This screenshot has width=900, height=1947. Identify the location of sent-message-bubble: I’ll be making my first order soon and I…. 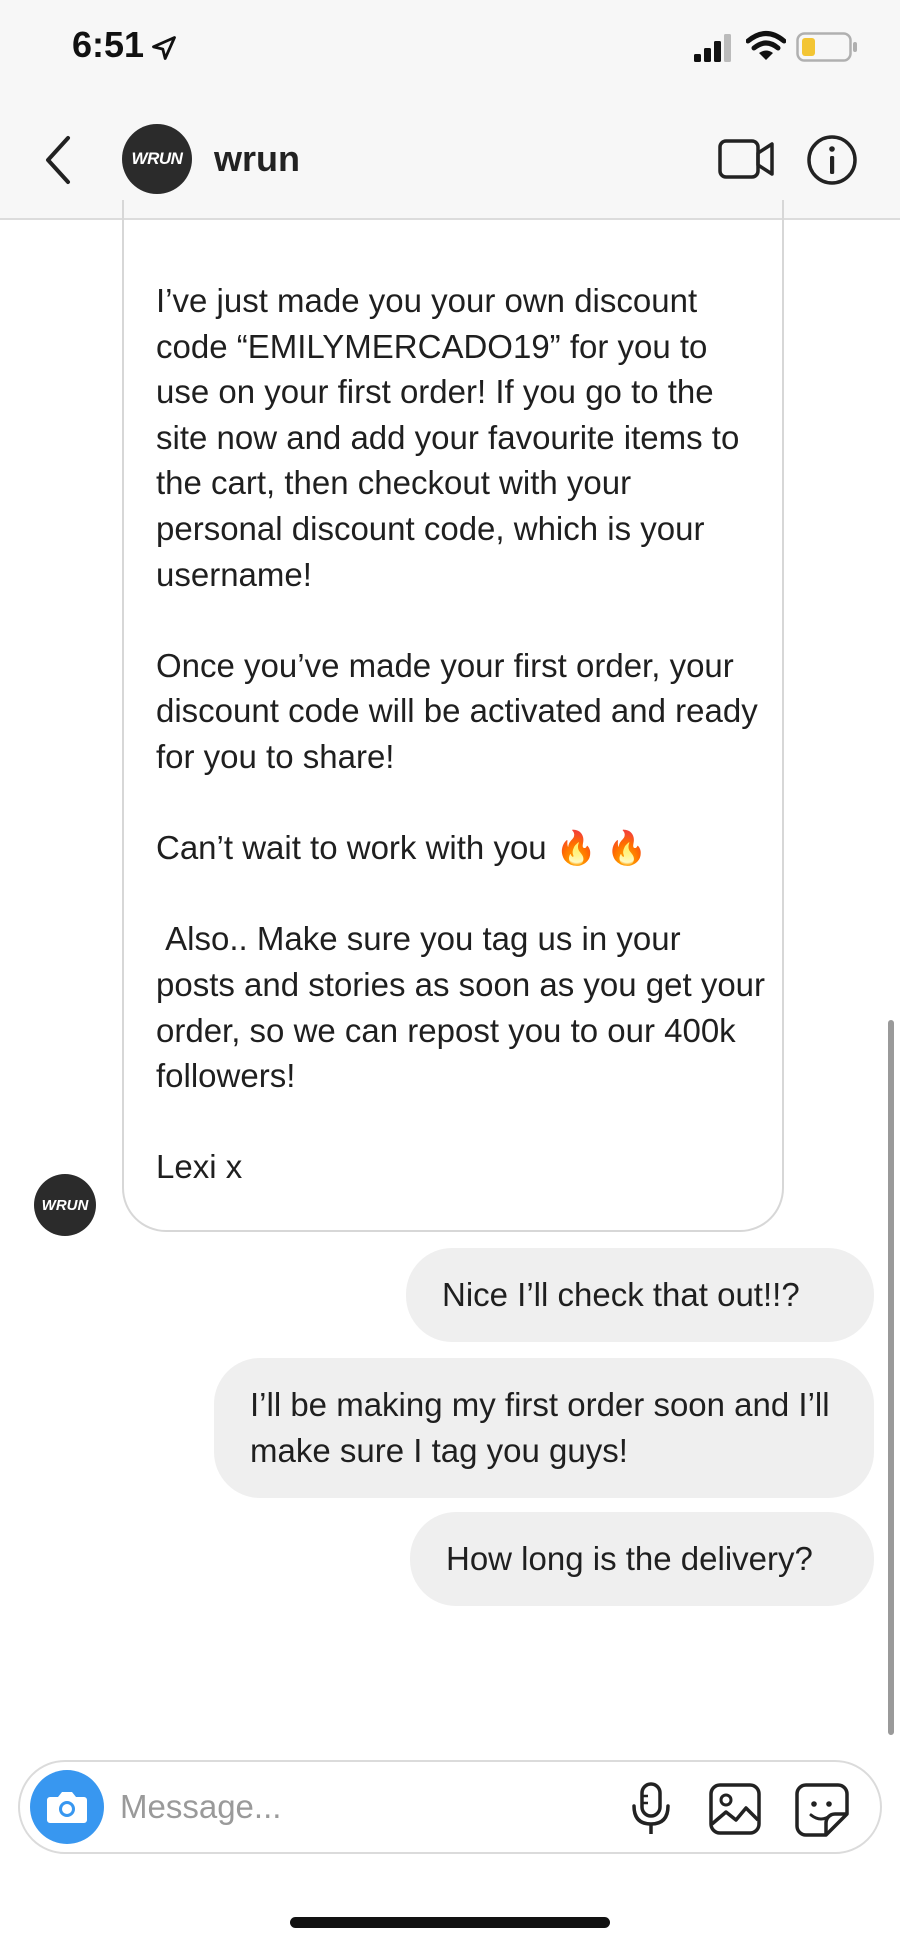
(544, 1428).